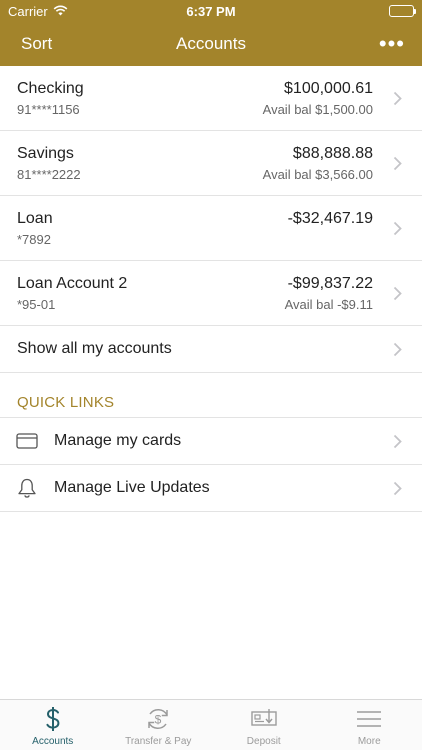 The height and width of the screenshot is (750, 422). What do you see at coordinates (66, 402) in the screenshot?
I see `section-title: QUICK LINKS` at bounding box center [66, 402].